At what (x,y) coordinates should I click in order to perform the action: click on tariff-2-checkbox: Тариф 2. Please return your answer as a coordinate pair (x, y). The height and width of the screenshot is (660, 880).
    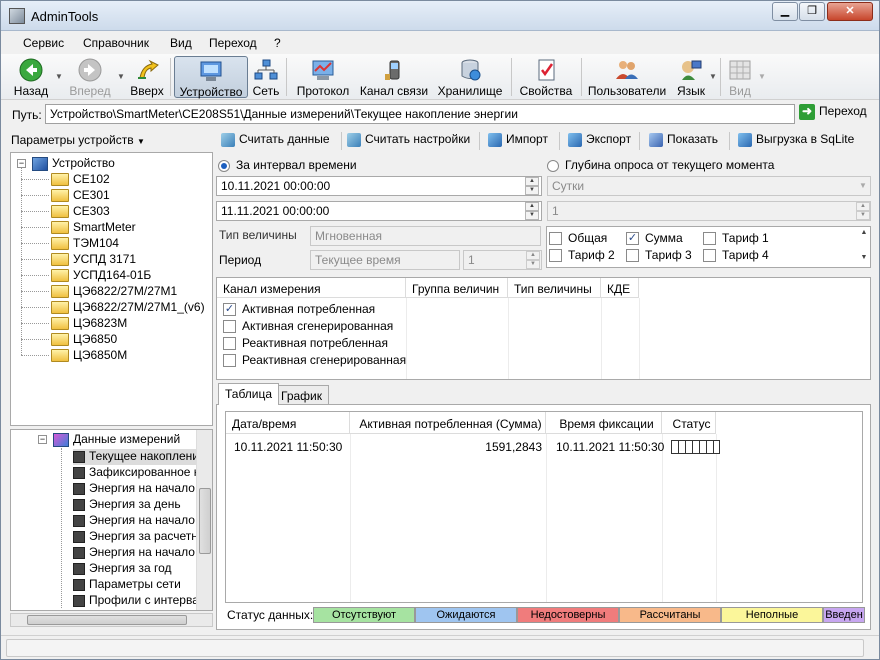
    Looking at the image, I should click on (582, 255).